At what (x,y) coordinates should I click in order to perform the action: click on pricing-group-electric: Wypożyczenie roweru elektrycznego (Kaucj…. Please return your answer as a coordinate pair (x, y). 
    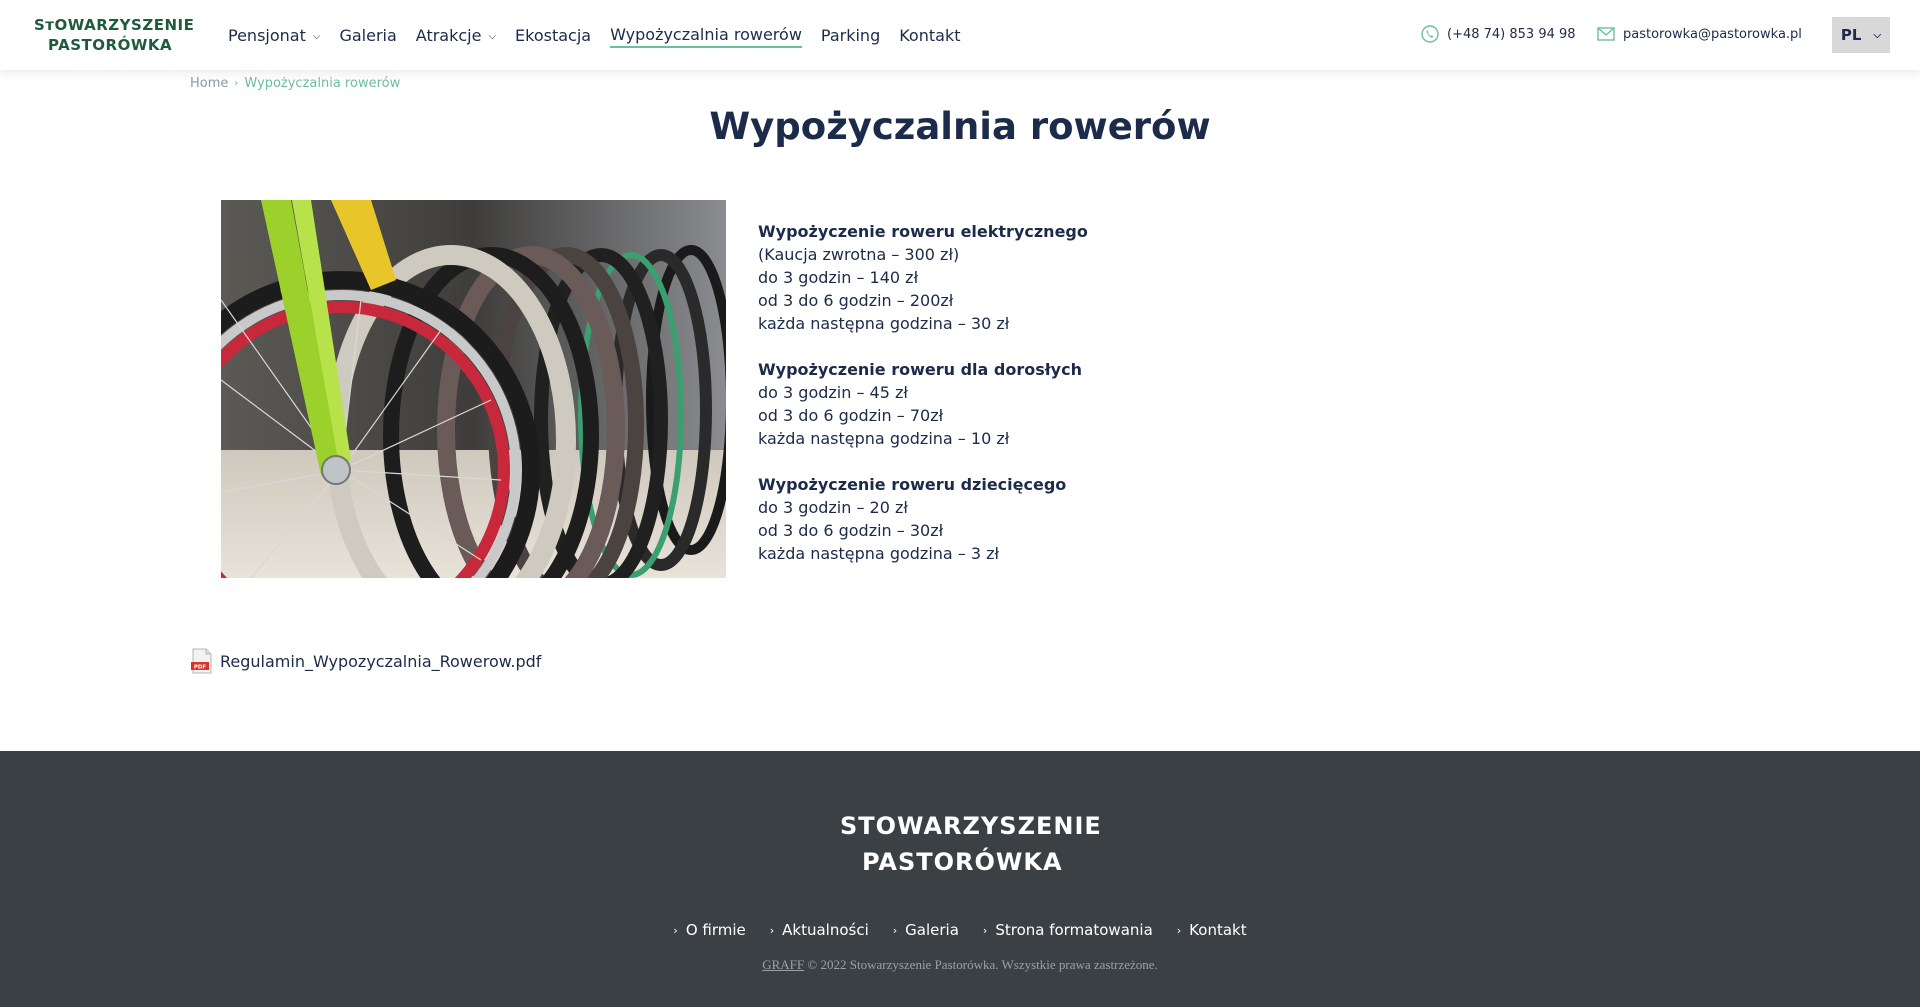
    Looking at the image, I should click on (923, 277).